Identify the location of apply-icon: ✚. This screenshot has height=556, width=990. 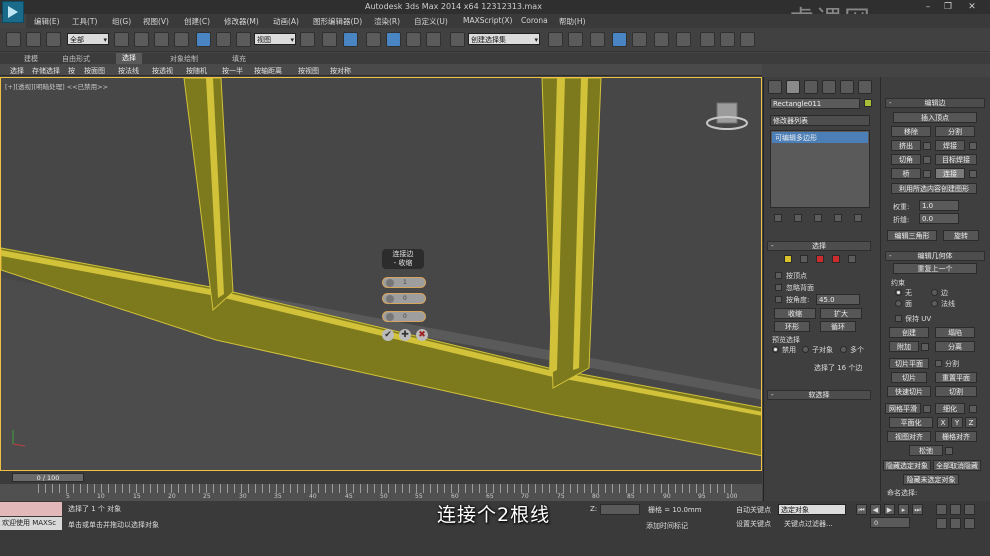
(405, 335).